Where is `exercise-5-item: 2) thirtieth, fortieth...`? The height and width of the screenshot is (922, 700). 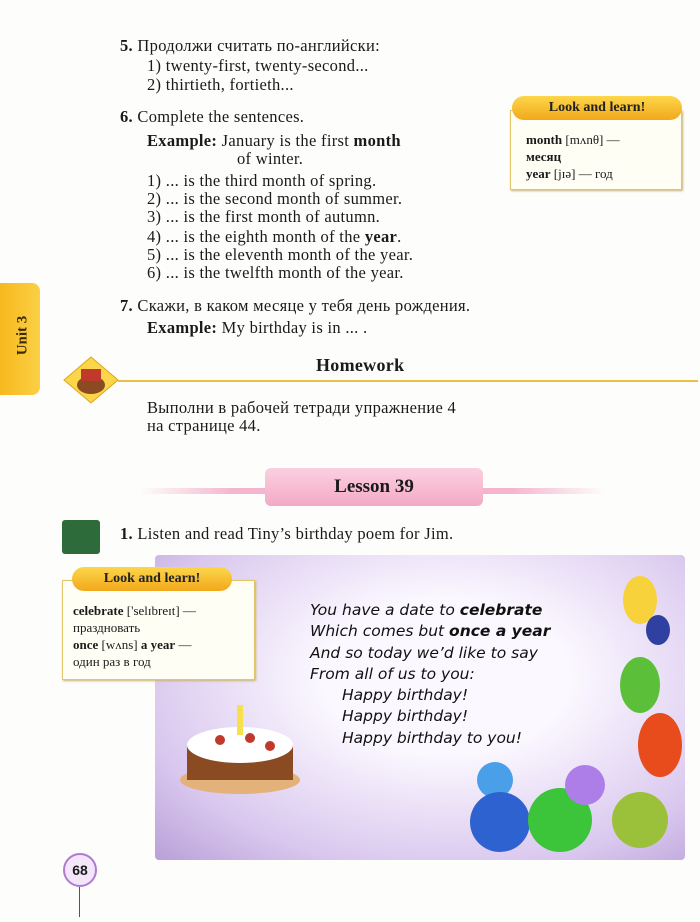
exercise-5-item: 2) thirtieth, fortieth... is located at coordinates (220, 84).